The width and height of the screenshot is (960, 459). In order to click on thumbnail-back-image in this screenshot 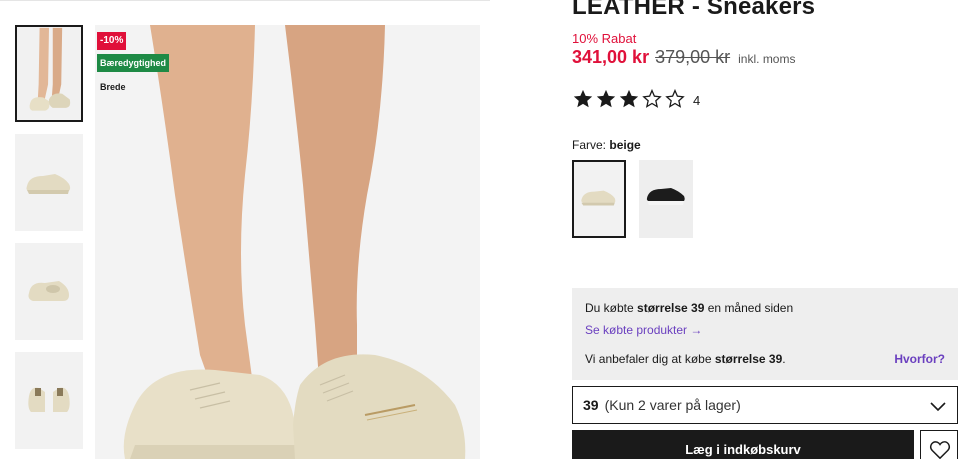, I will do `click(49, 400)`.